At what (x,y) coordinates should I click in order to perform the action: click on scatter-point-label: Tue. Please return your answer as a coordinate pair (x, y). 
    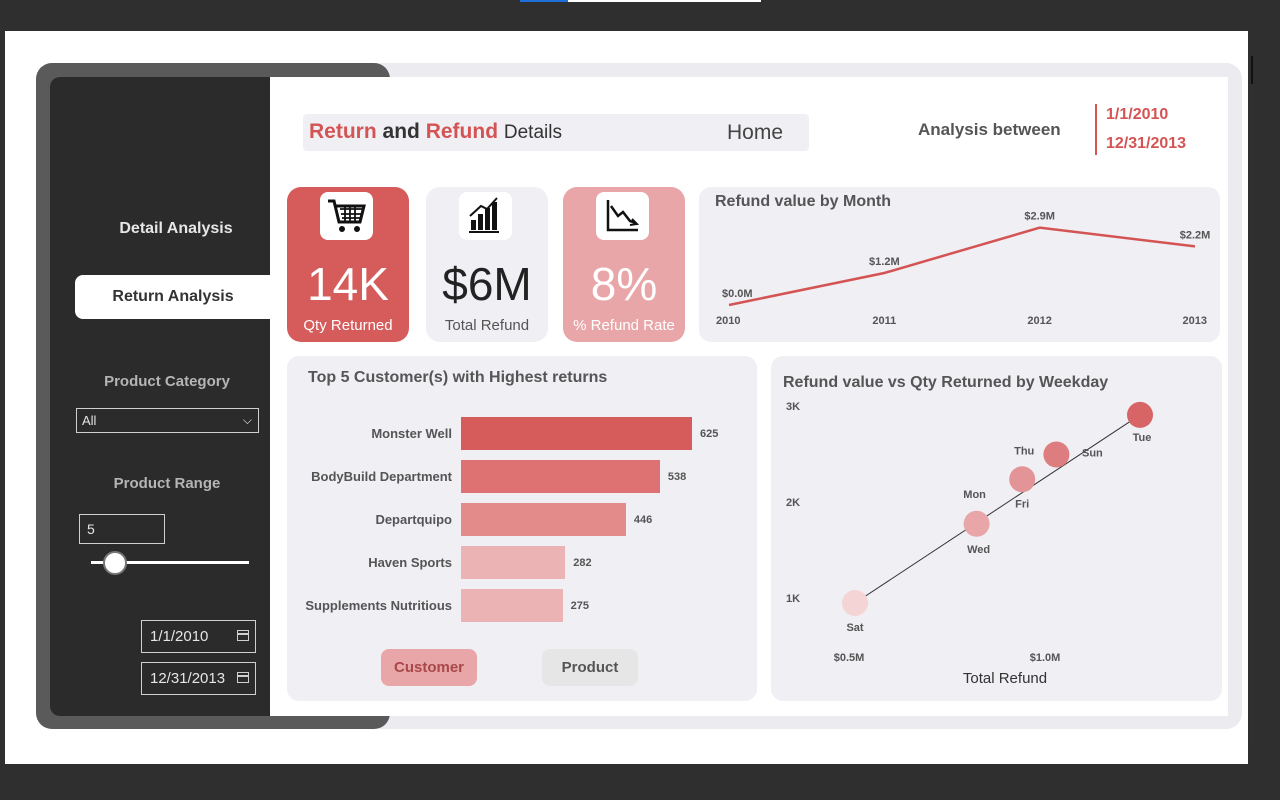
    Looking at the image, I should click on (1142, 438).